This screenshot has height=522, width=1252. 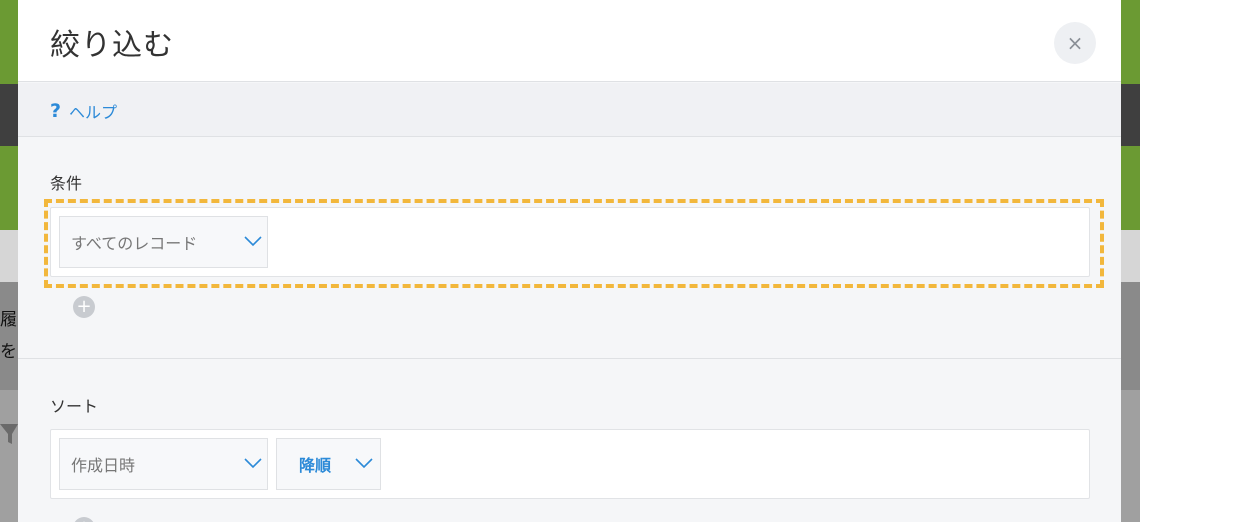 I want to click on add-sort-button: +, so click(x=84, y=519).